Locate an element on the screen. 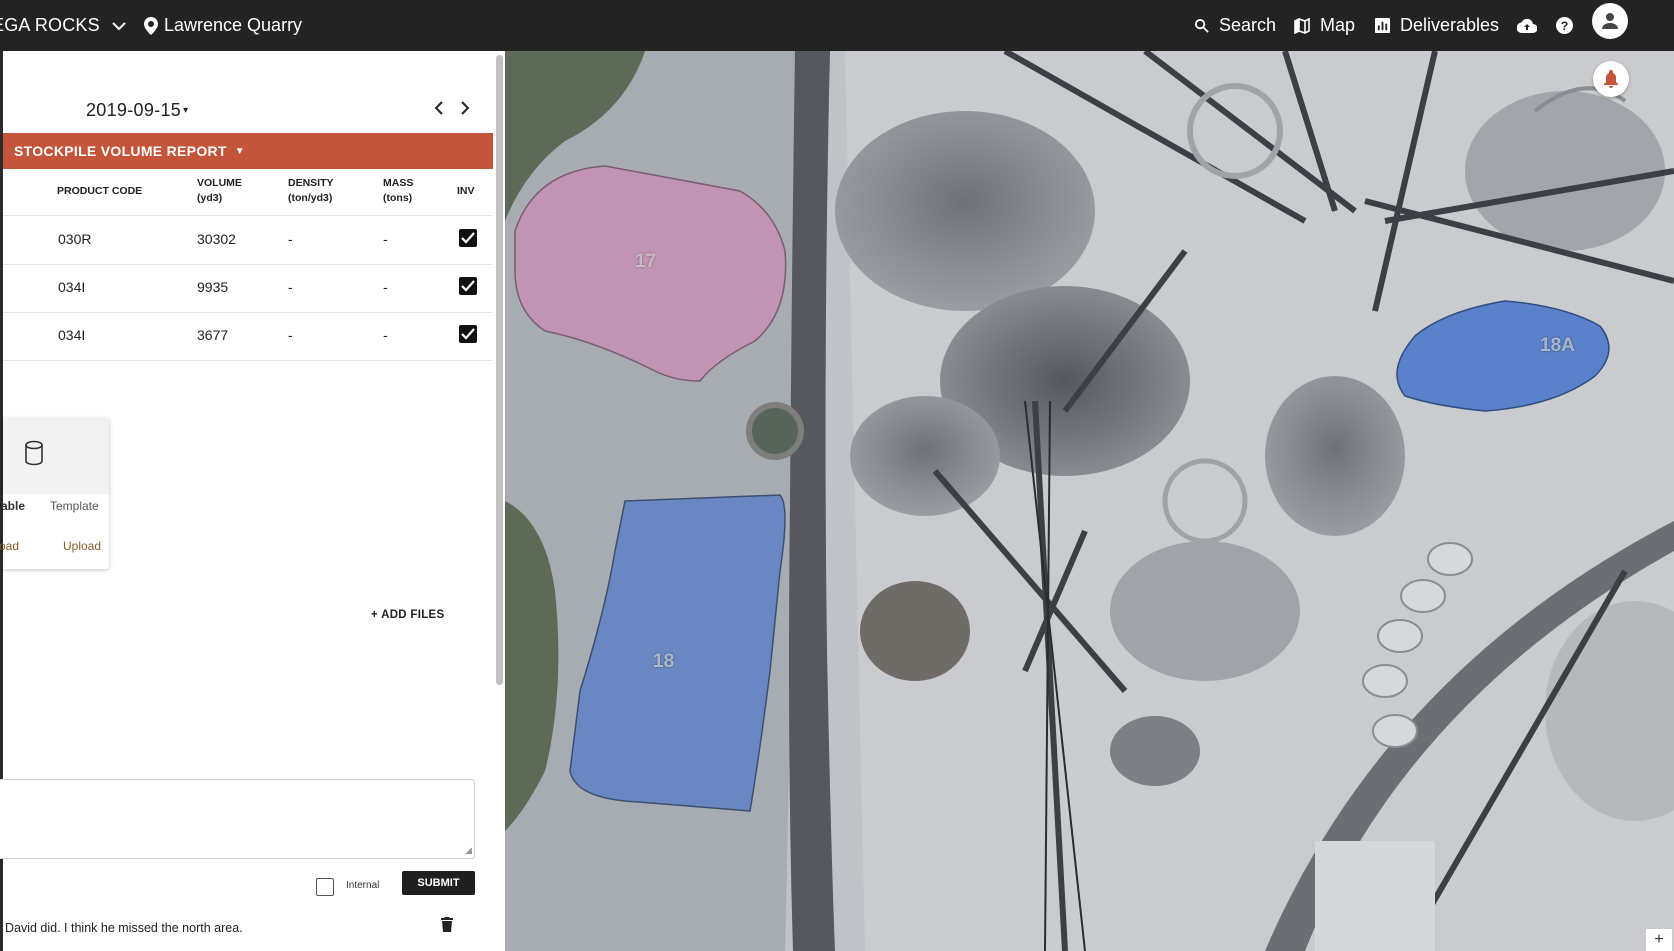  volume-cell: 3677 is located at coordinates (213, 335).